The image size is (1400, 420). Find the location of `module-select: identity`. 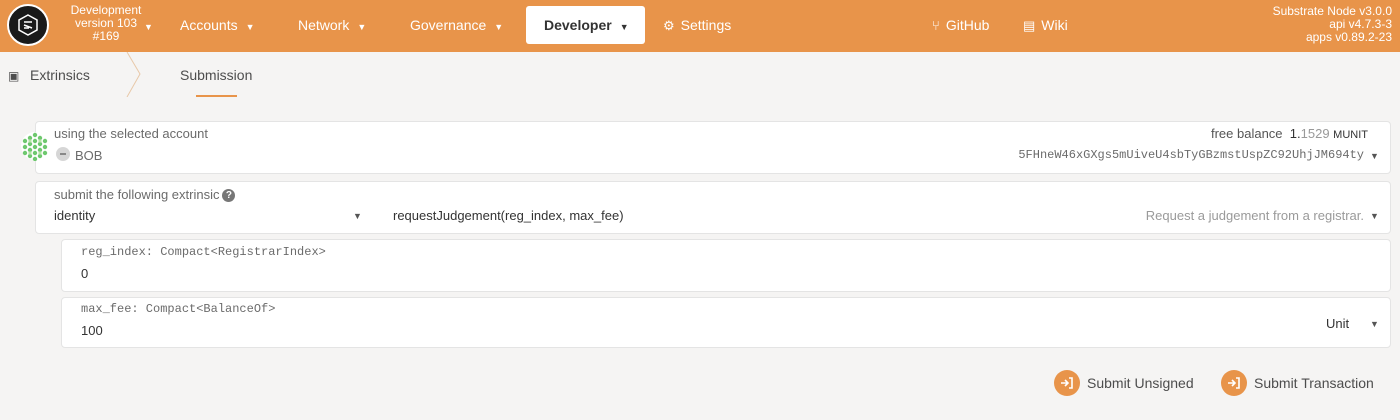

module-select: identity is located at coordinates (74, 215).